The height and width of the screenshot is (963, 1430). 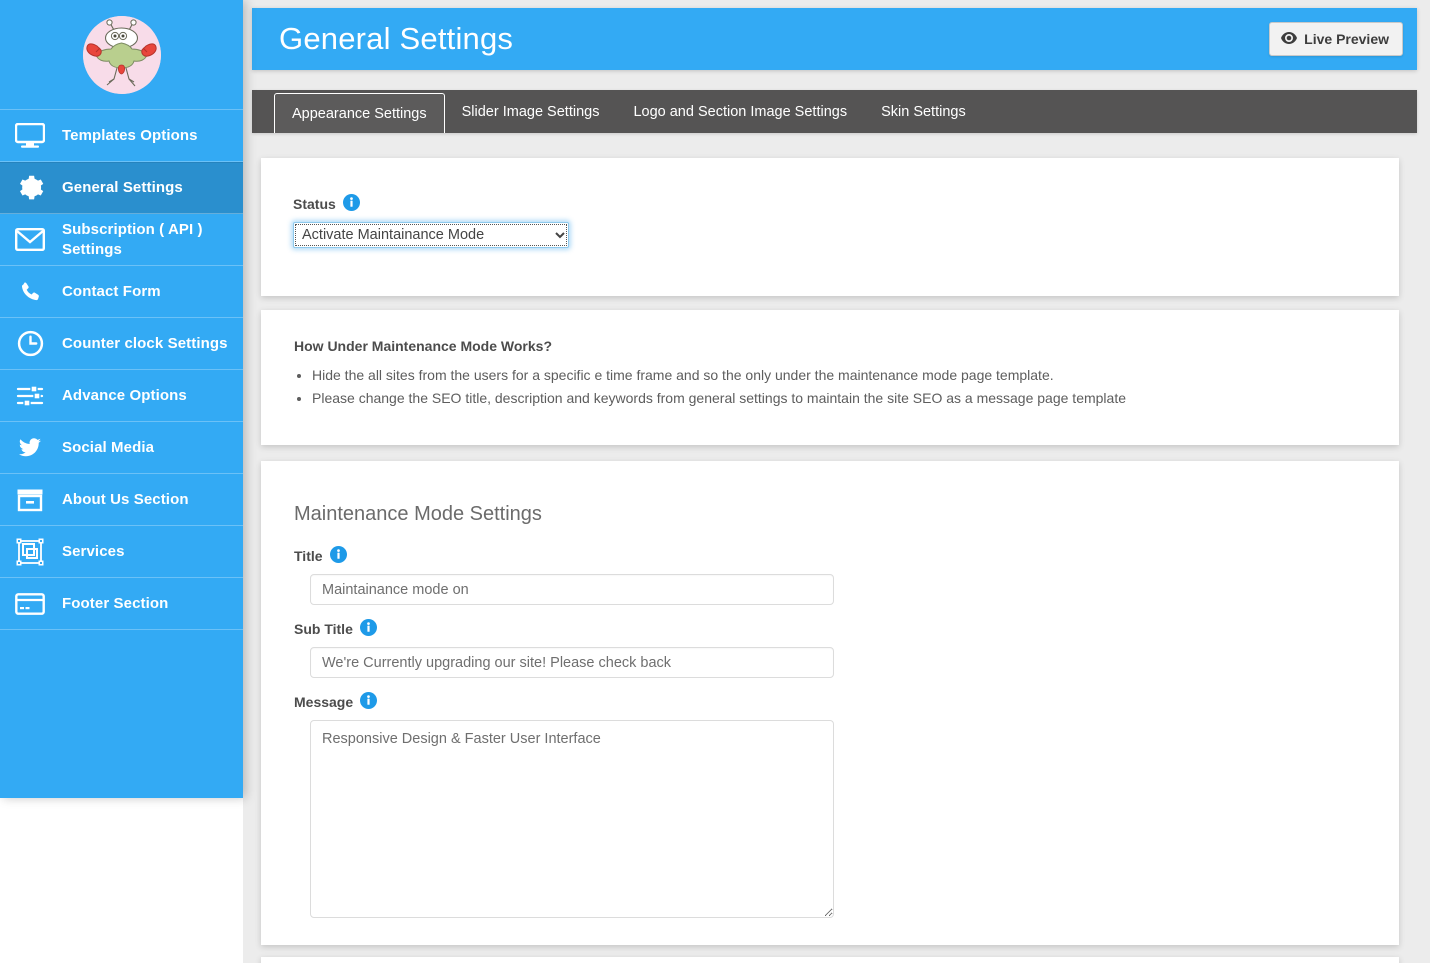 I want to click on sidebar-item-label: Advance Options, so click(x=124, y=395).